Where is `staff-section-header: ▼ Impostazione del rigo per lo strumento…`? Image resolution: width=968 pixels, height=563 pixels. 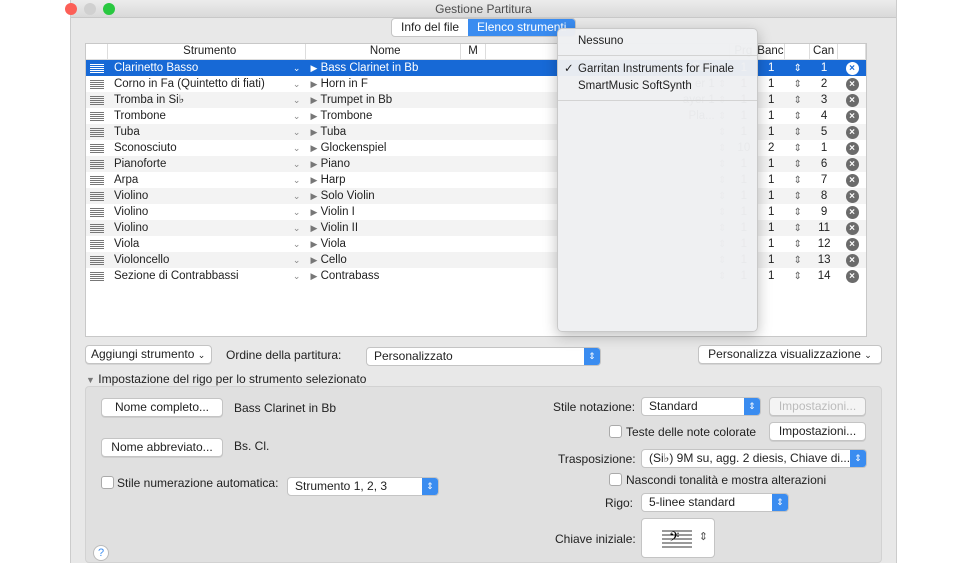
staff-section-header: ▼ Impostazione del rigo per lo strumento… is located at coordinates (226, 379).